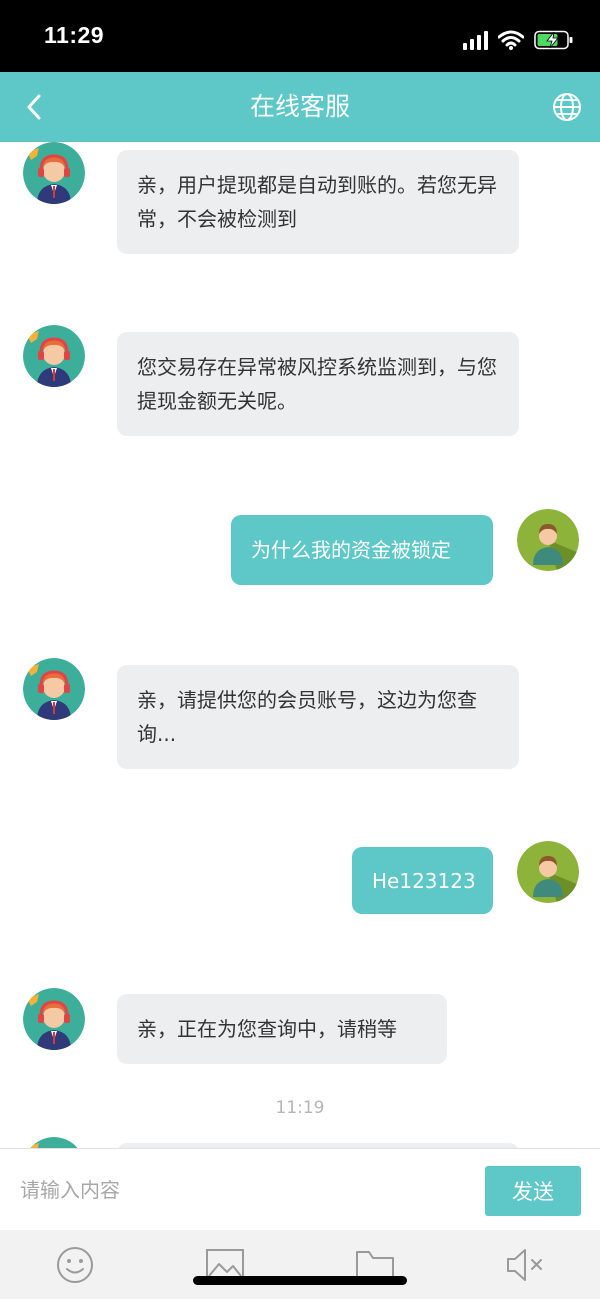 The image size is (600, 1299). I want to click on sound-toggle-button, so click(525, 1265).